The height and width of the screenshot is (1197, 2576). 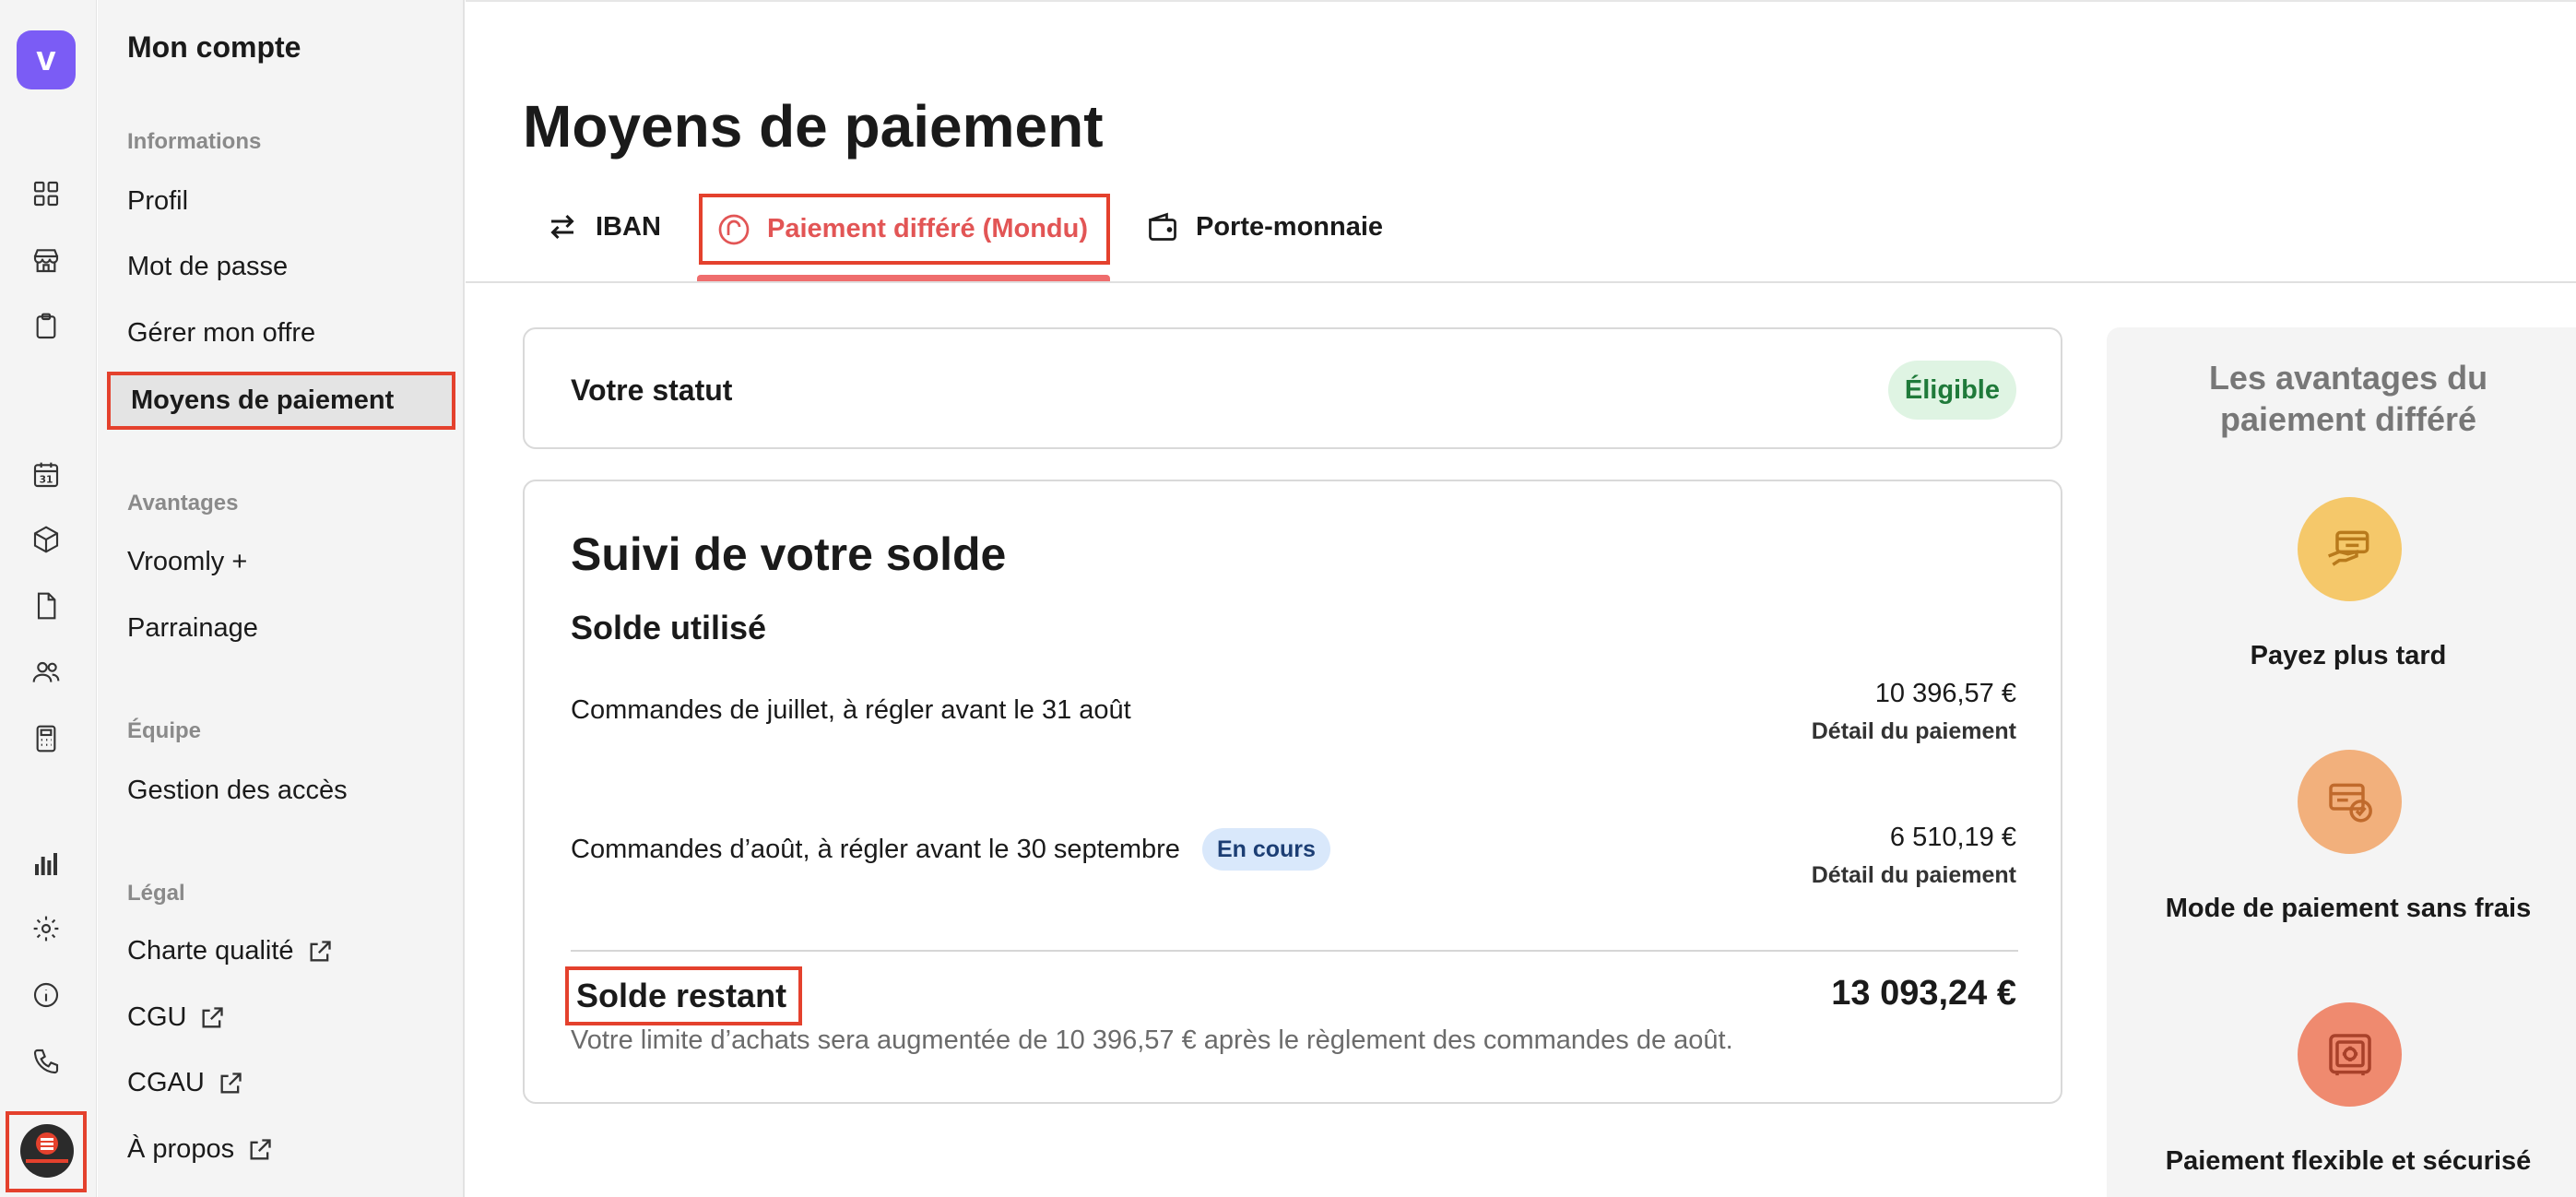 I want to click on info-icon, so click(x=46, y=995).